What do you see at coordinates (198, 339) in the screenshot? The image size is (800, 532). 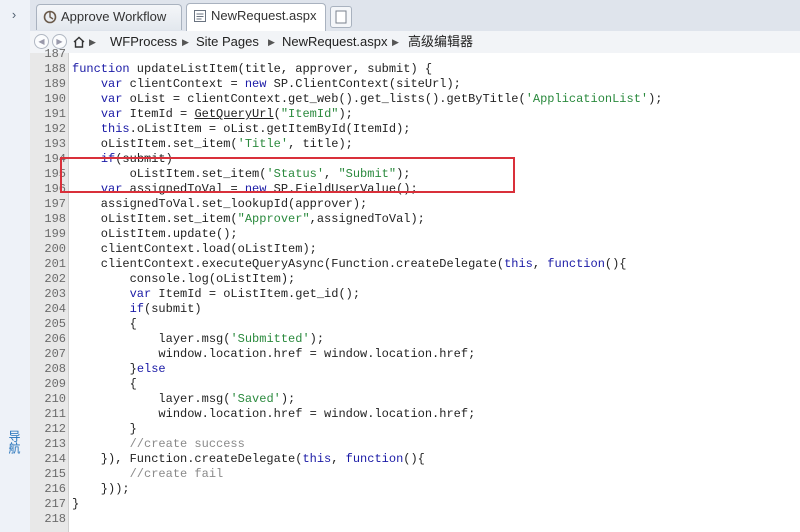 I see `code-text: layer.msg('Submitted');` at bounding box center [198, 339].